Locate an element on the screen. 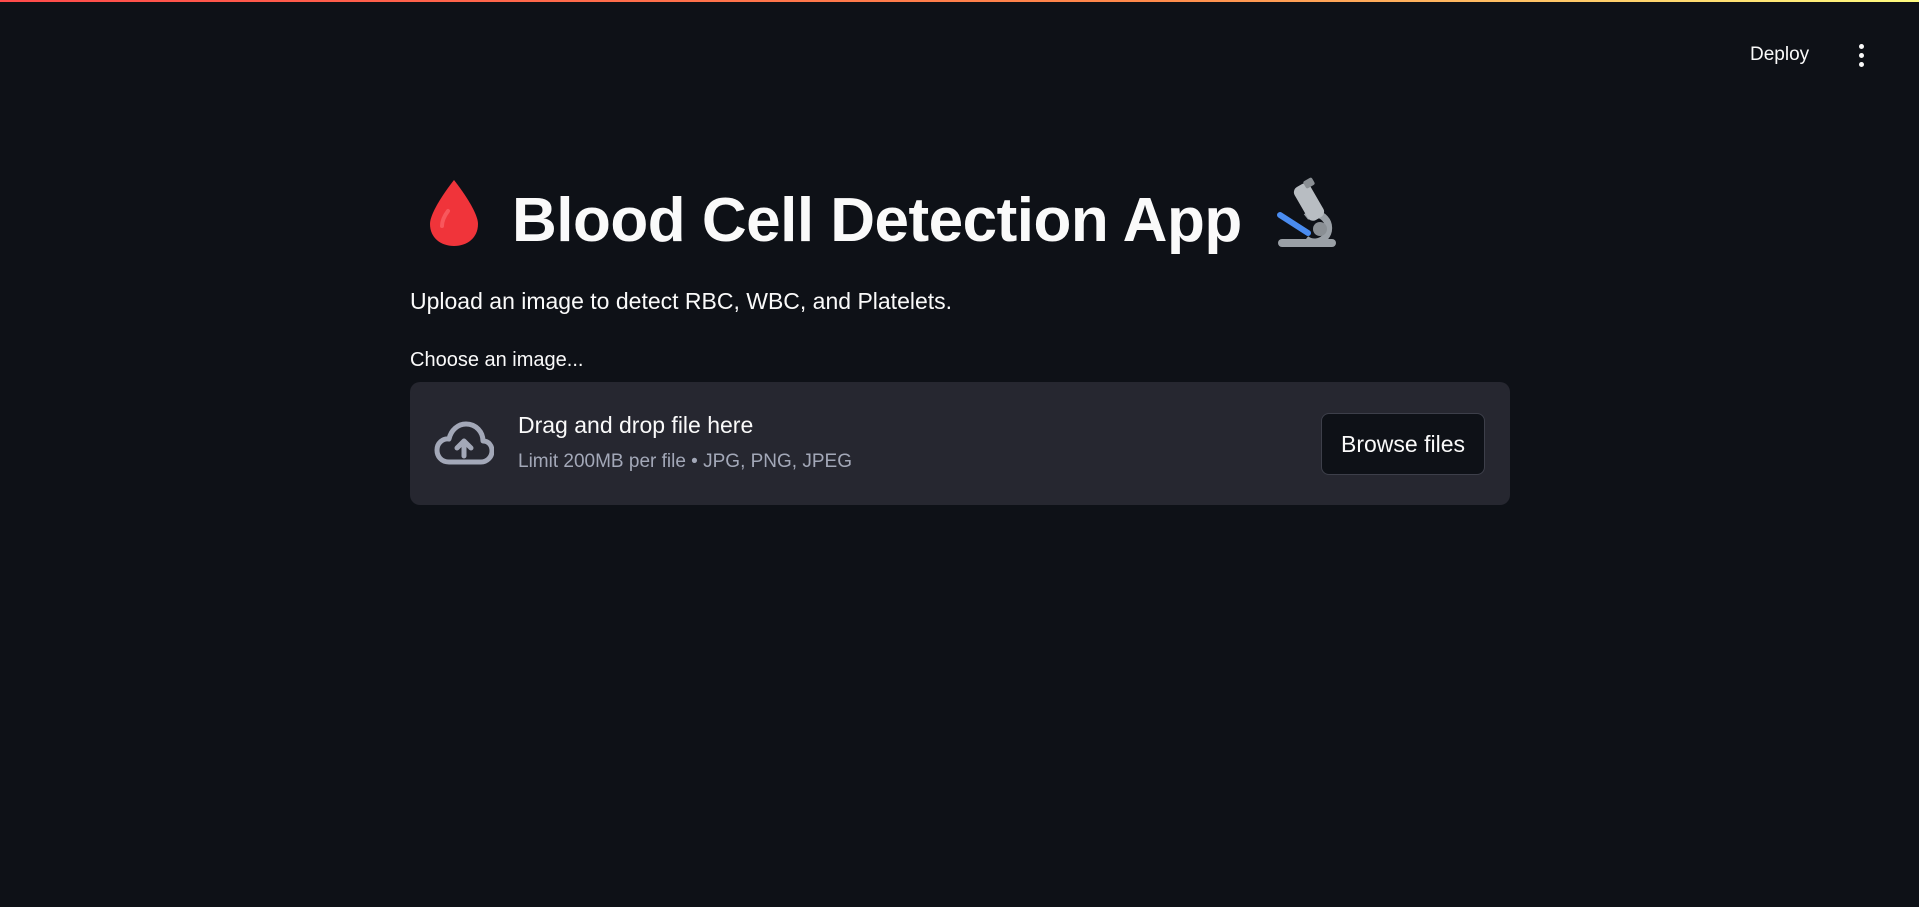  blood-drop-icon is located at coordinates (454, 220).